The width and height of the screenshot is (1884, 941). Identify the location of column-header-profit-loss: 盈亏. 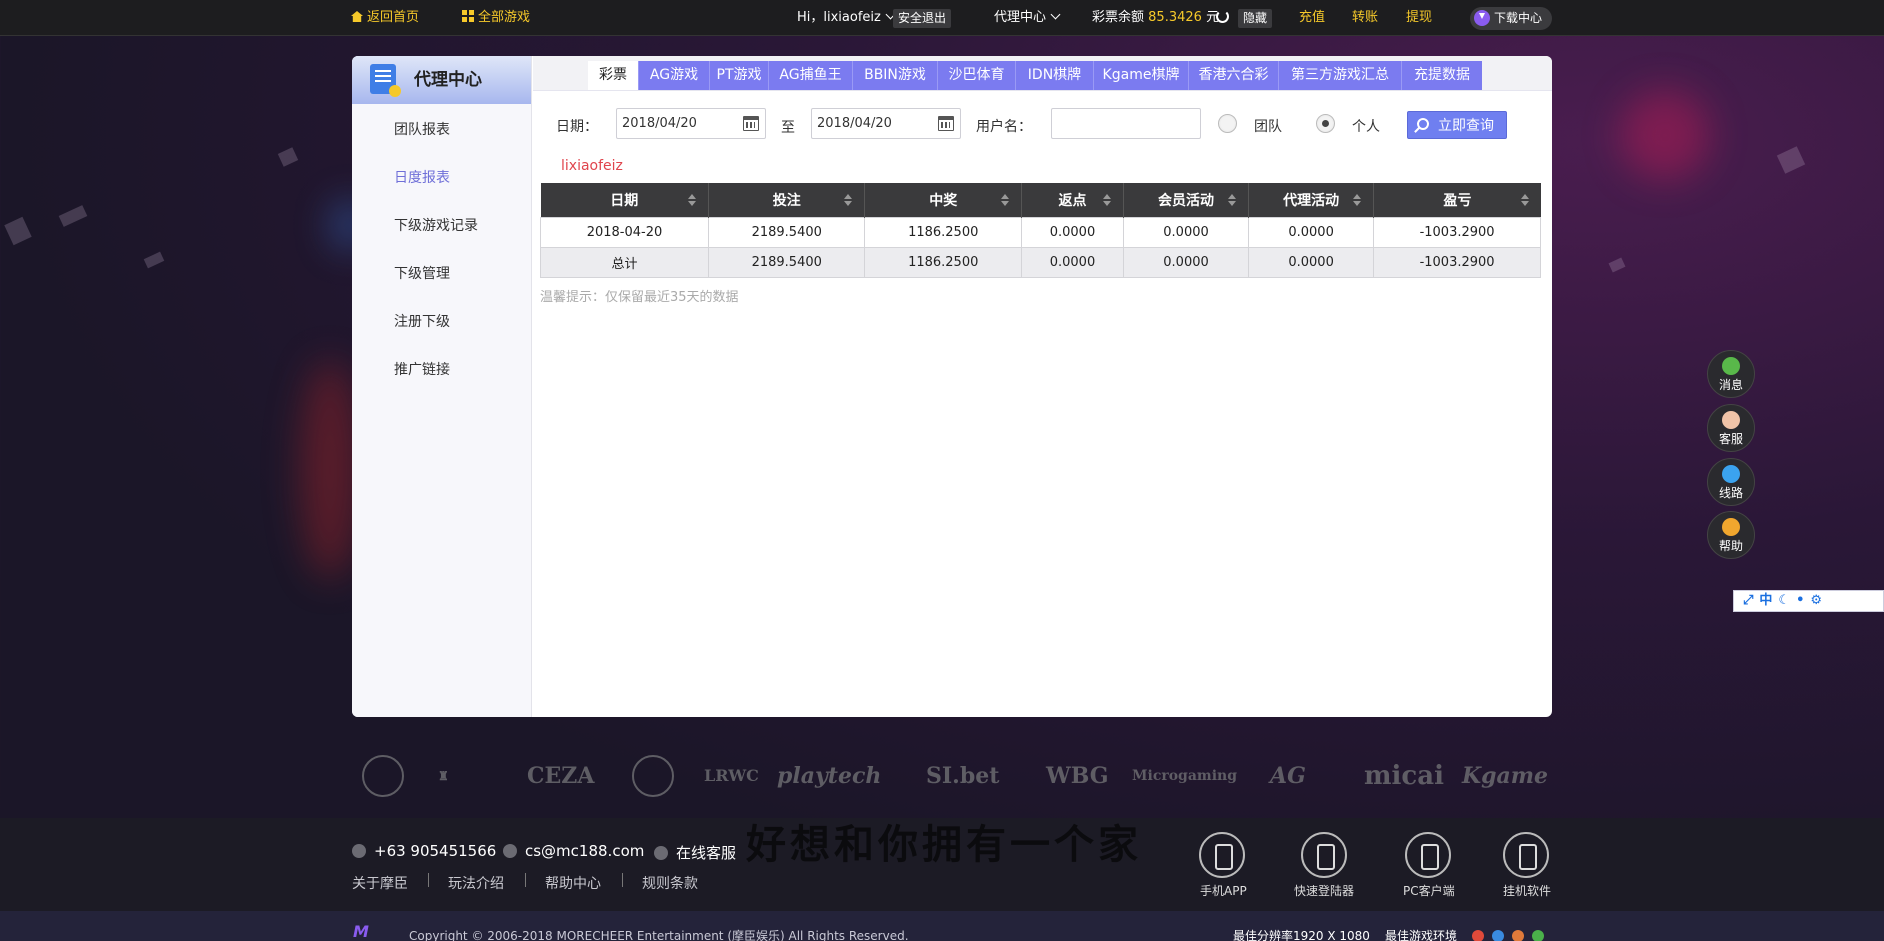
(1457, 200).